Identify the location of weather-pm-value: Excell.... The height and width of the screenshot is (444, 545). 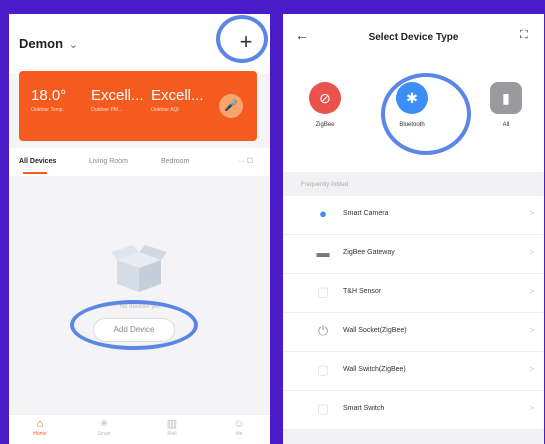
(117, 95).